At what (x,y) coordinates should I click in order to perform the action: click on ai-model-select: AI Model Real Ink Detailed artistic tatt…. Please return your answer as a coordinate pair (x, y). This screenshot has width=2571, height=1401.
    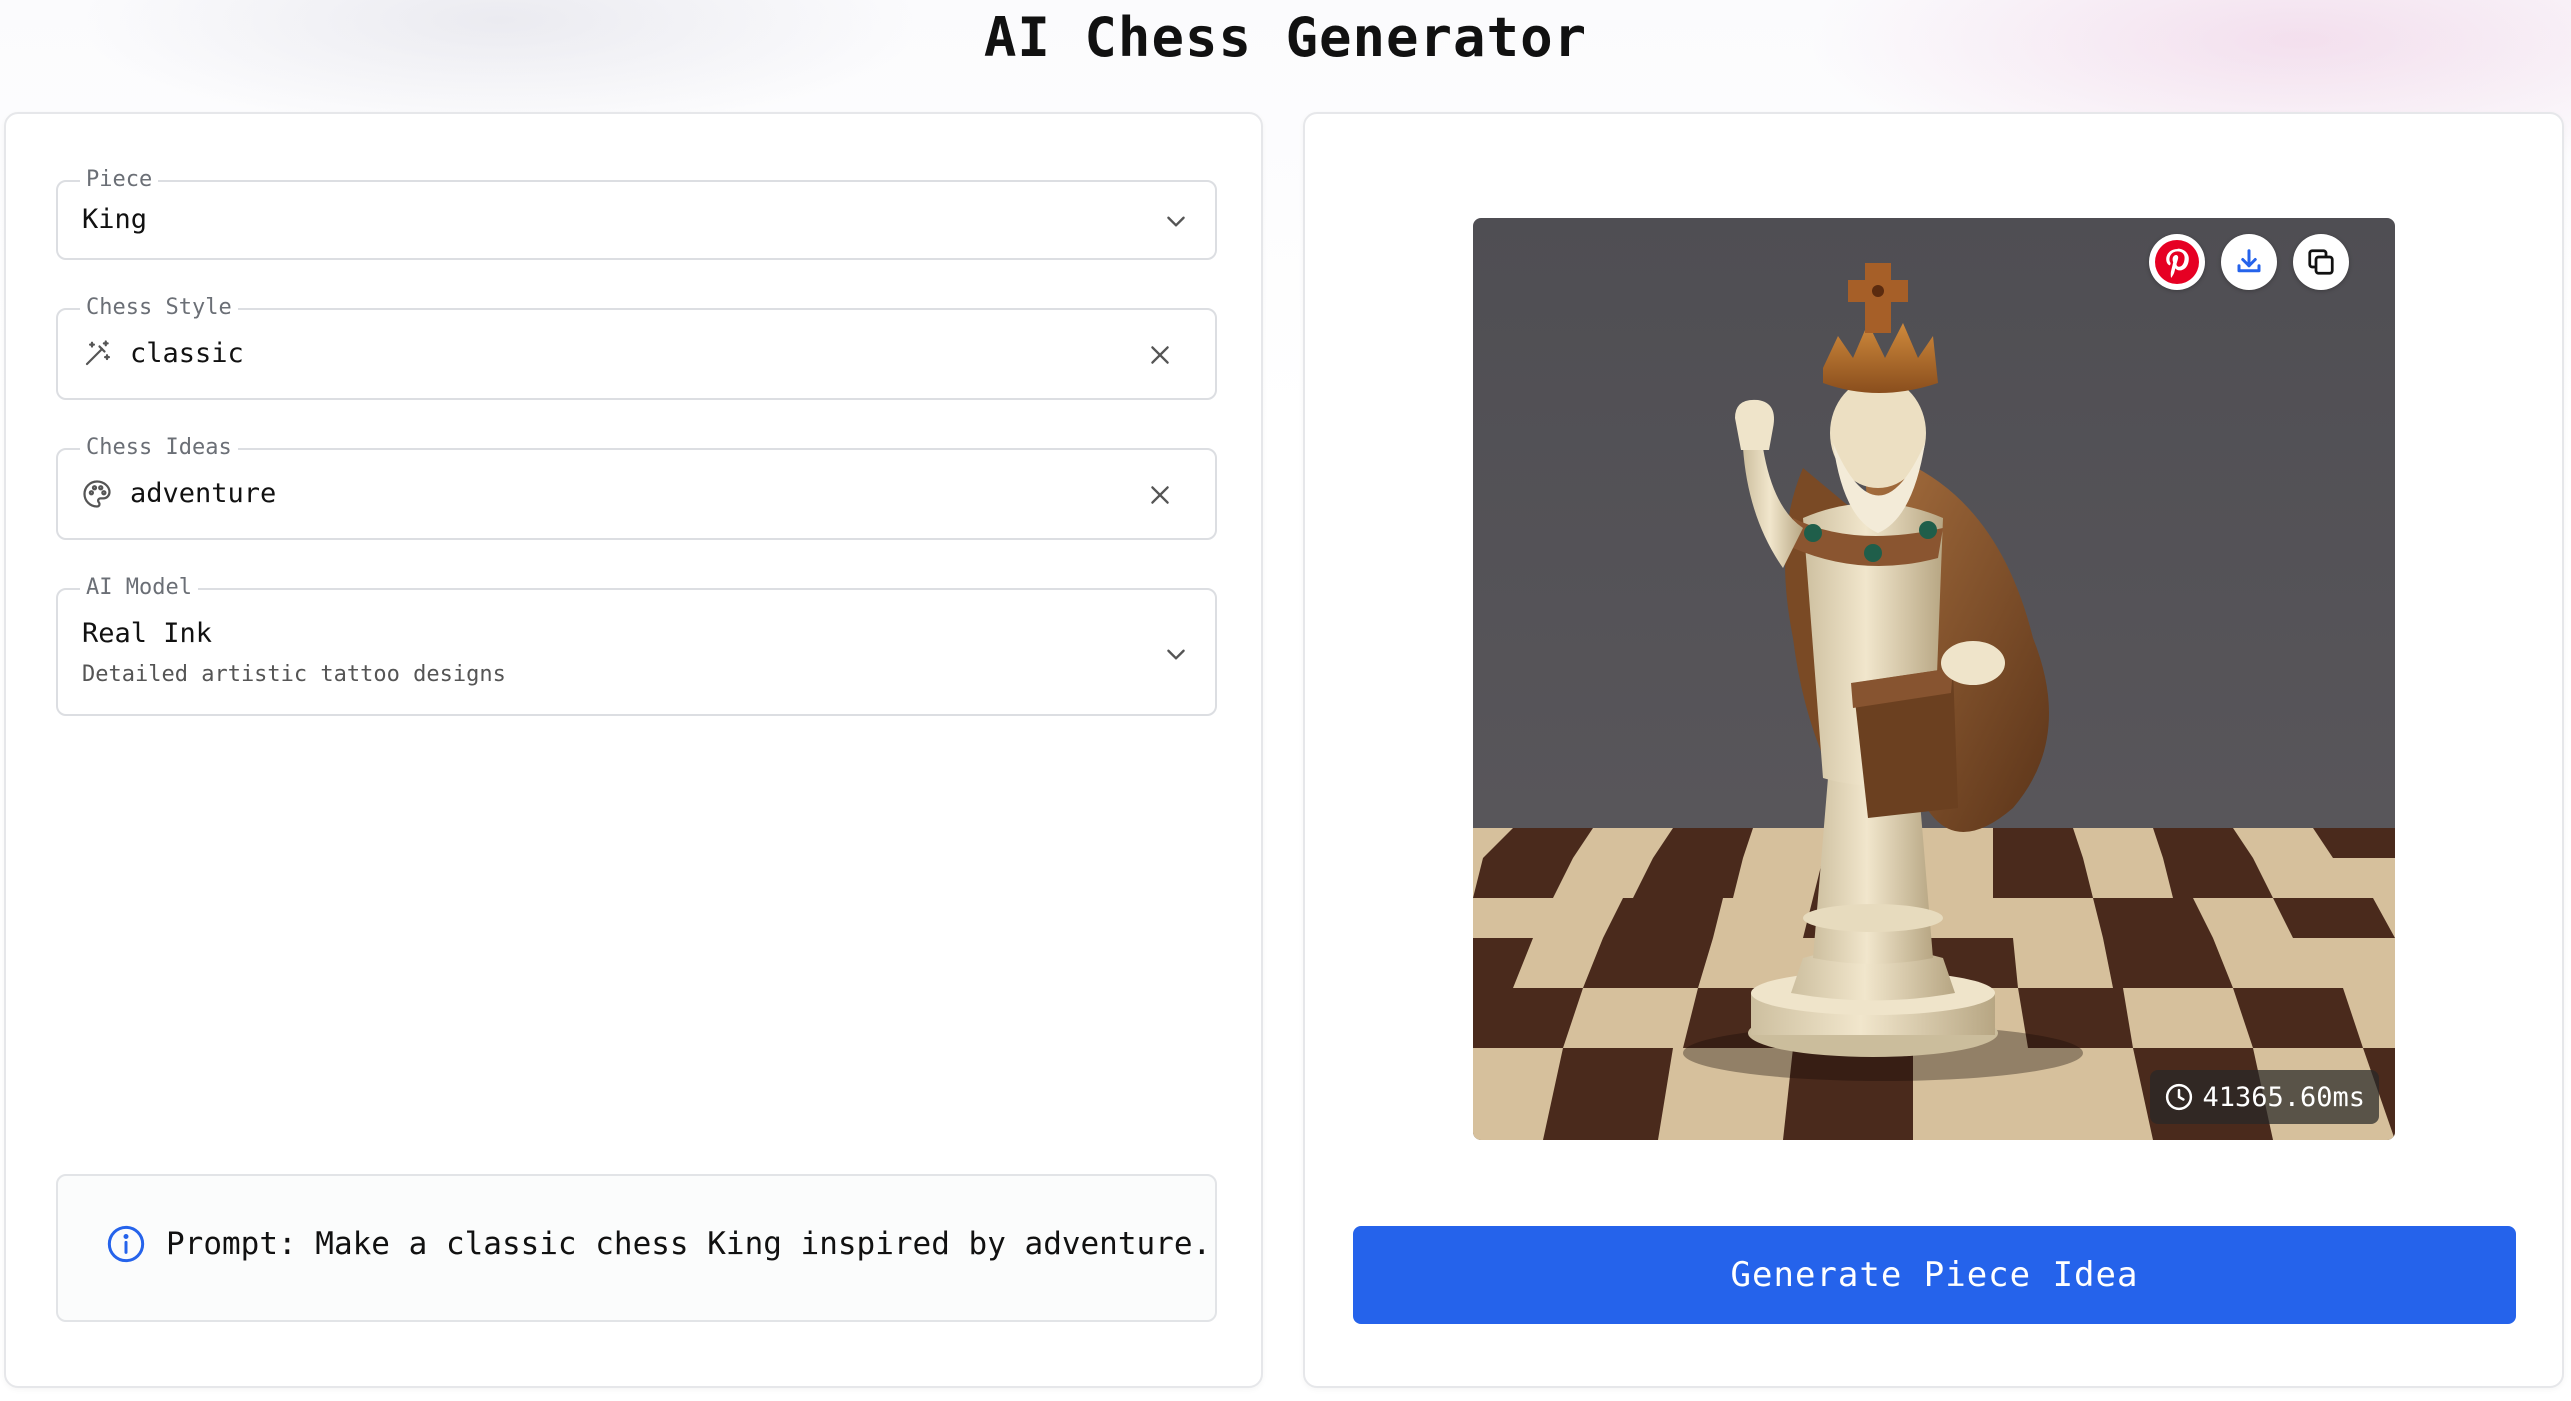
    Looking at the image, I should click on (636, 646).